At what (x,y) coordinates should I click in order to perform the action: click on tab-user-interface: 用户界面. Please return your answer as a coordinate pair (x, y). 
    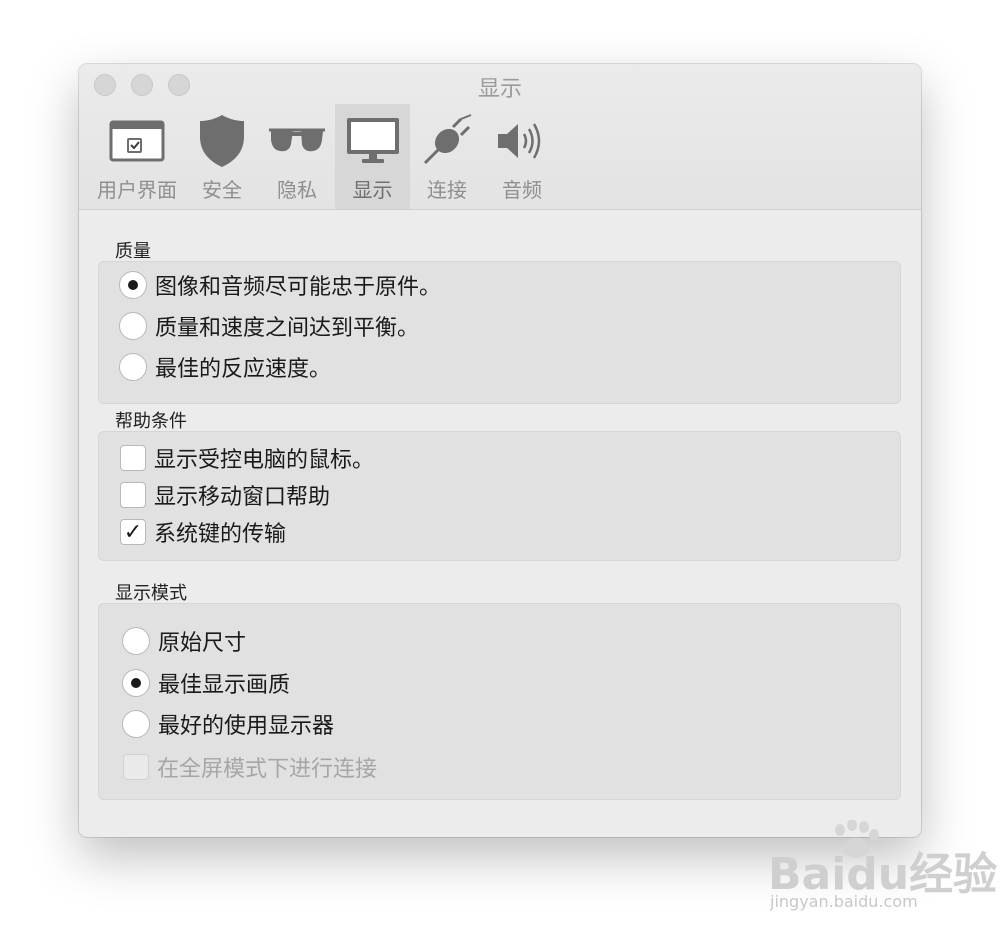
    Looking at the image, I should click on (137, 156).